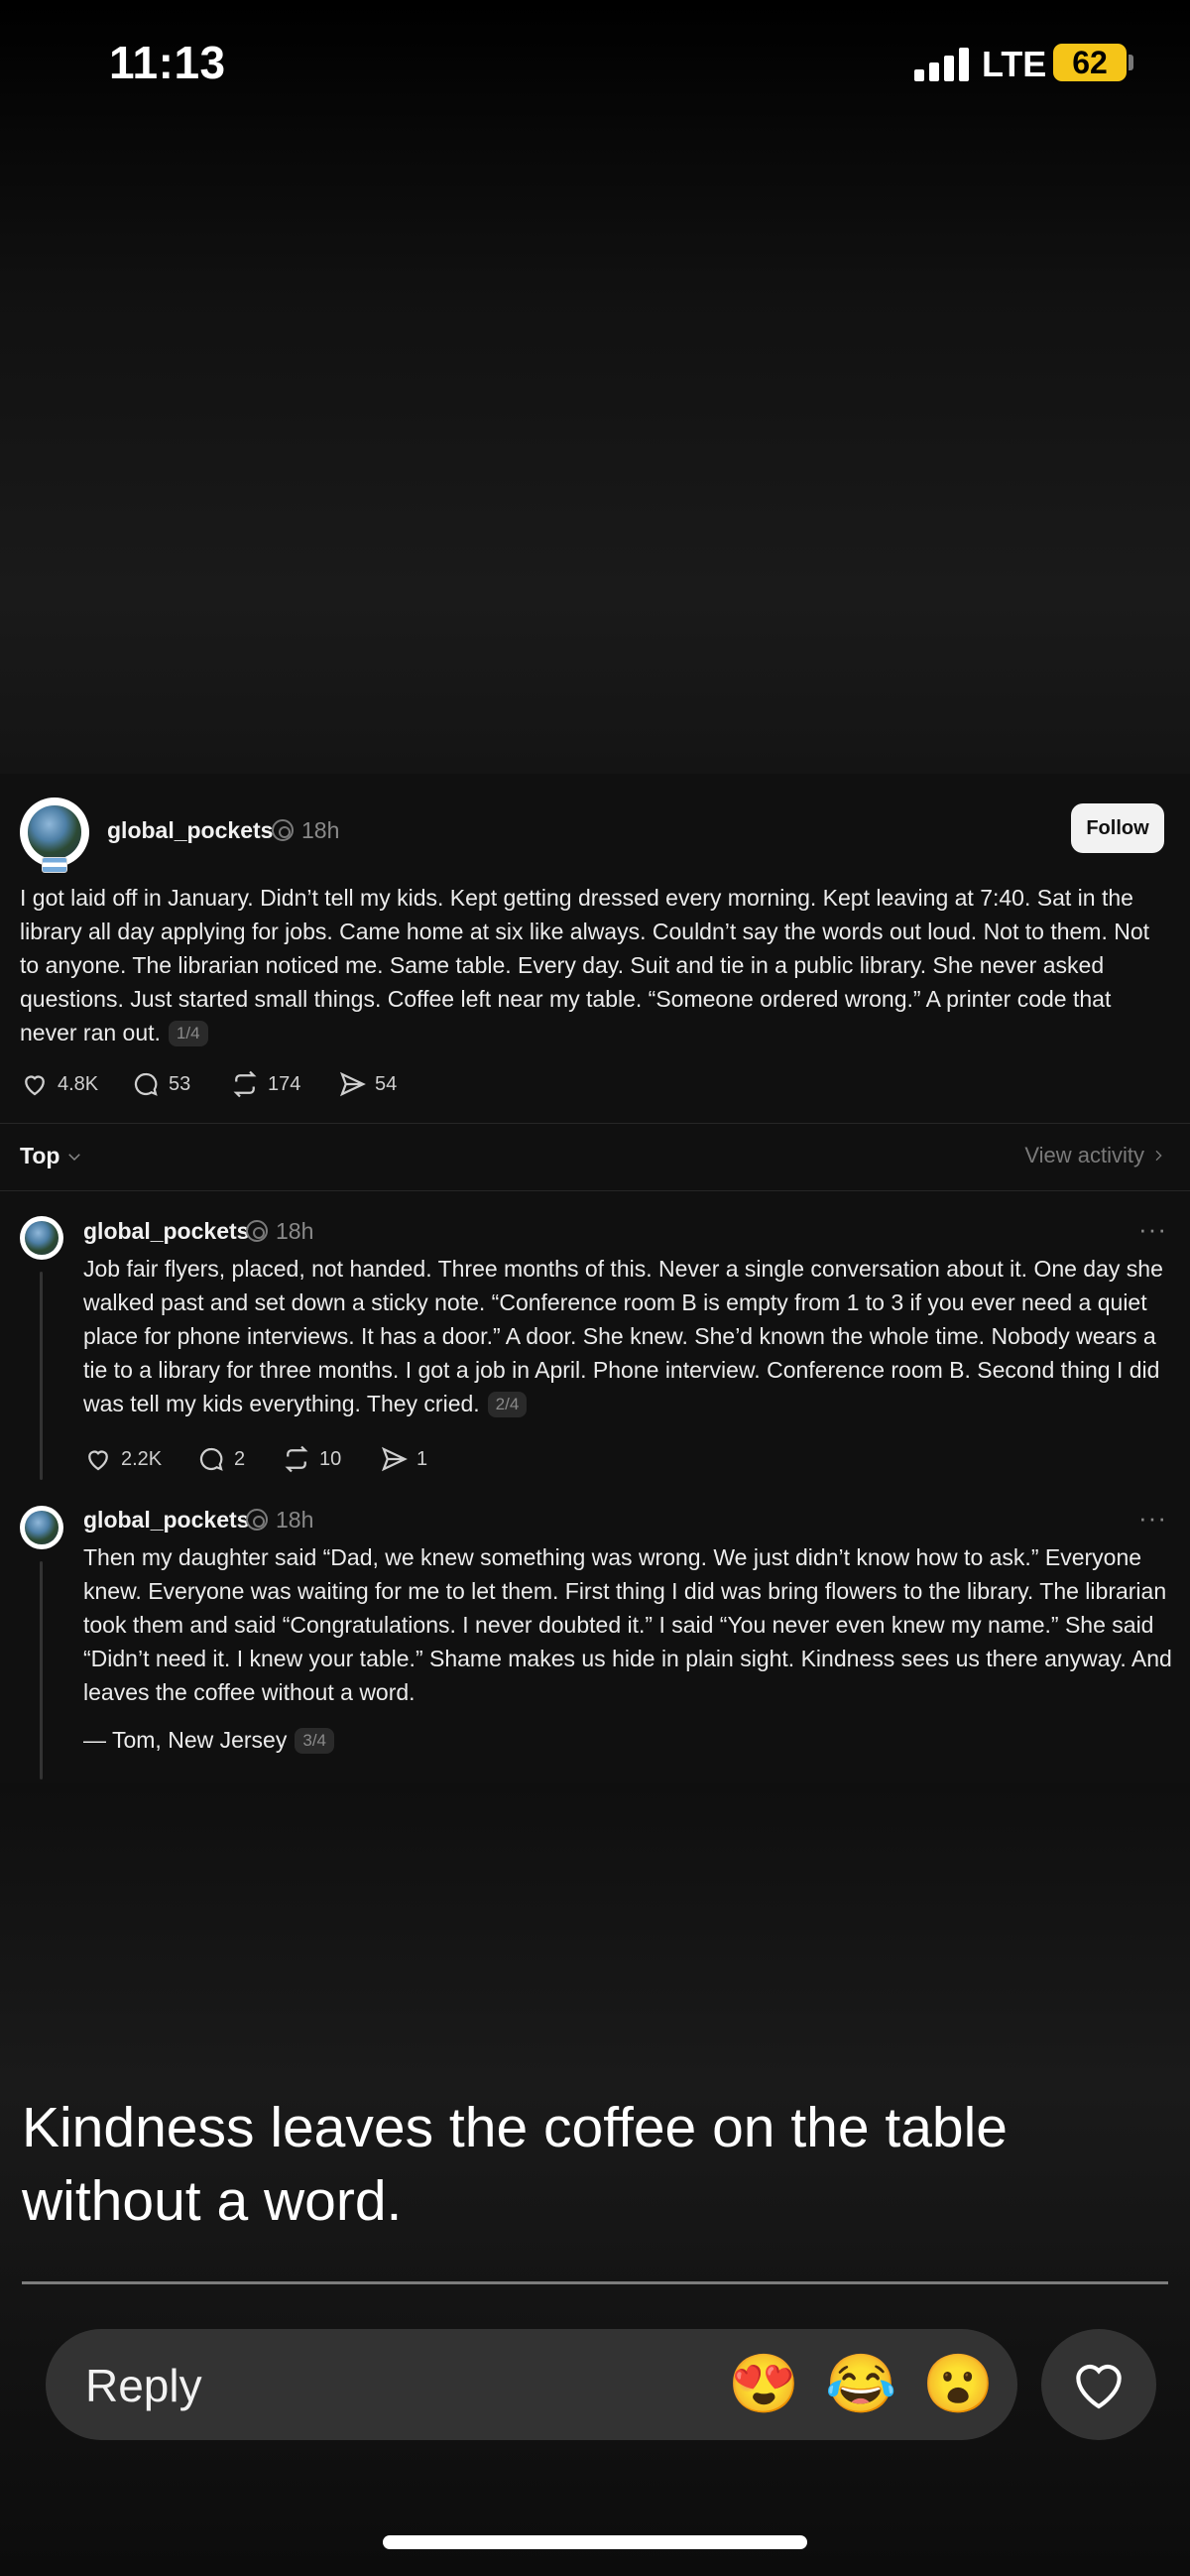 The width and height of the screenshot is (1190, 2576). What do you see at coordinates (330, 1458) in the screenshot?
I see `repost-count: 10` at bounding box center [330, 1458].